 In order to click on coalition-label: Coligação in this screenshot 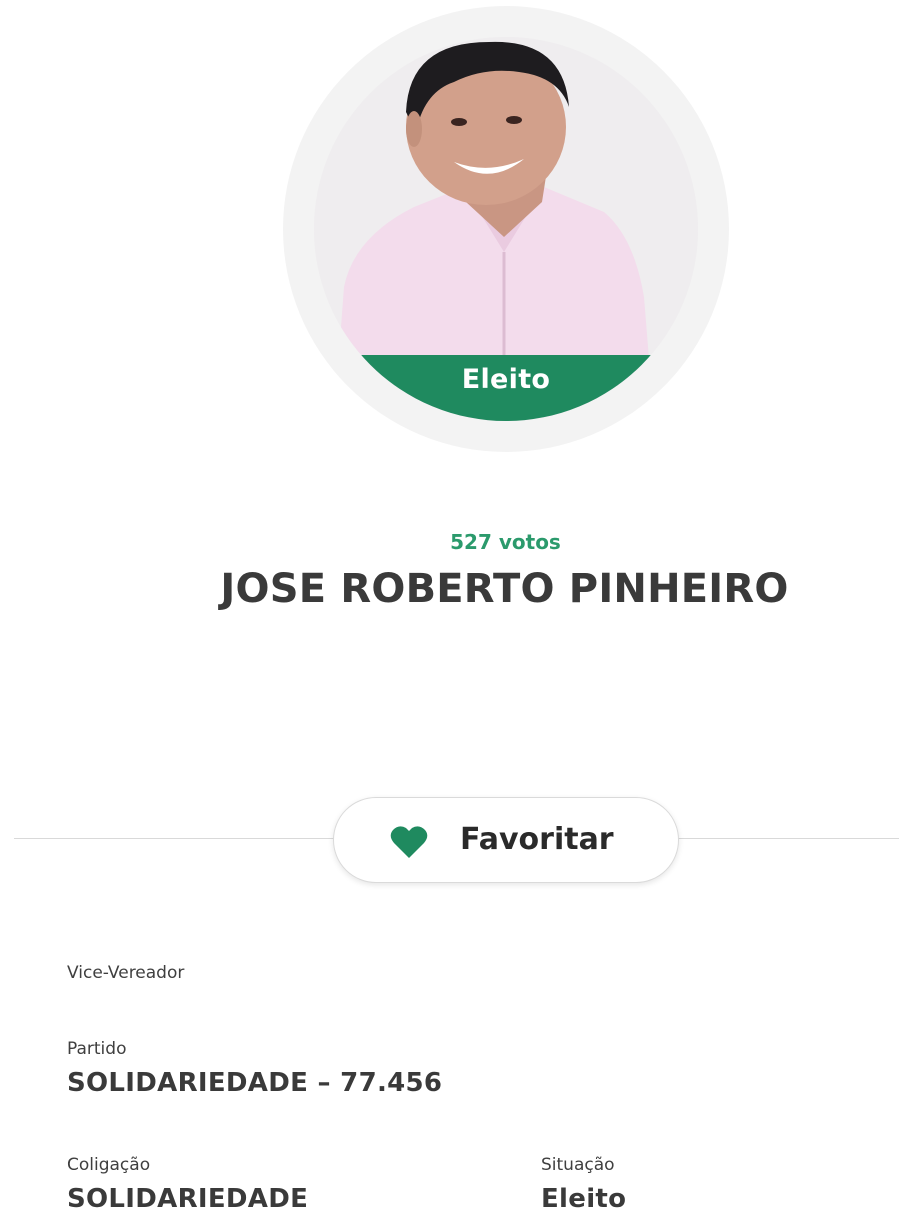, I will do `click(109, 1165)`.